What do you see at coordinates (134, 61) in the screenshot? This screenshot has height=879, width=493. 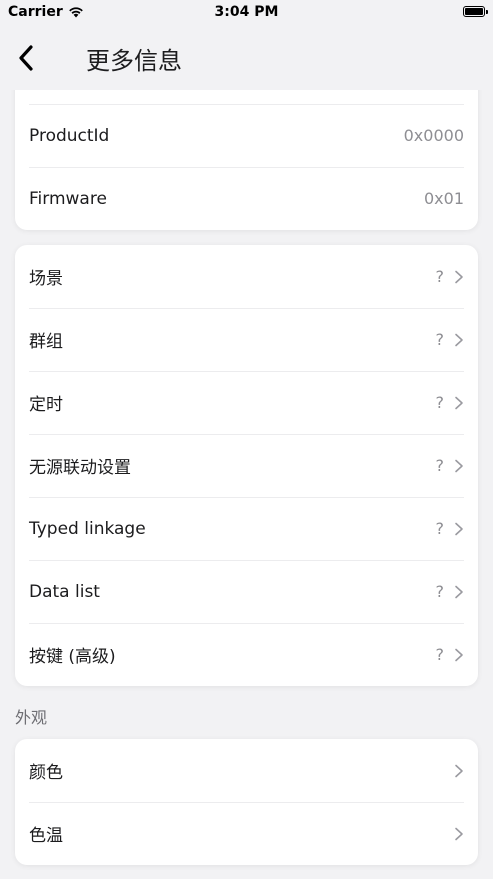 I see `page-title: 更多信息` at bounding box center [134, 61].